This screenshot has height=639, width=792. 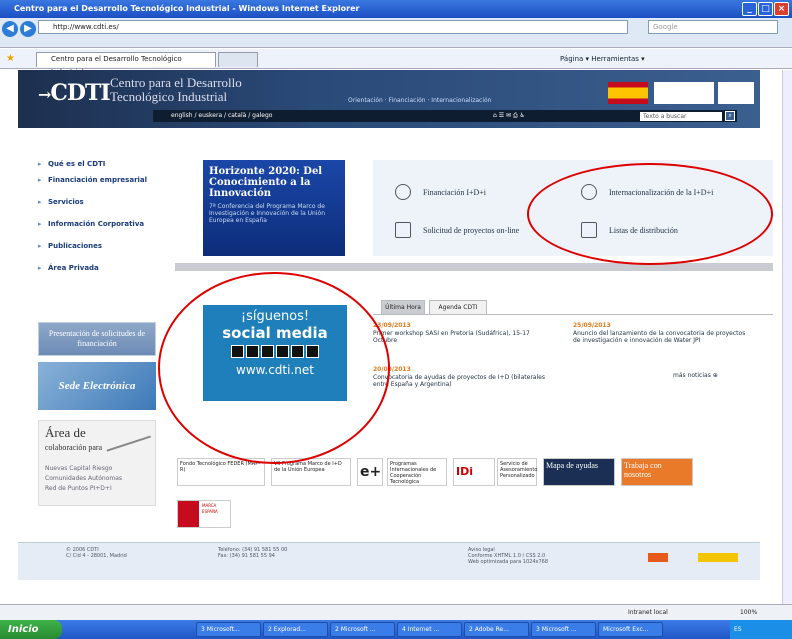 I want to click on start-button: Inicio, so click(x=31, y=629).